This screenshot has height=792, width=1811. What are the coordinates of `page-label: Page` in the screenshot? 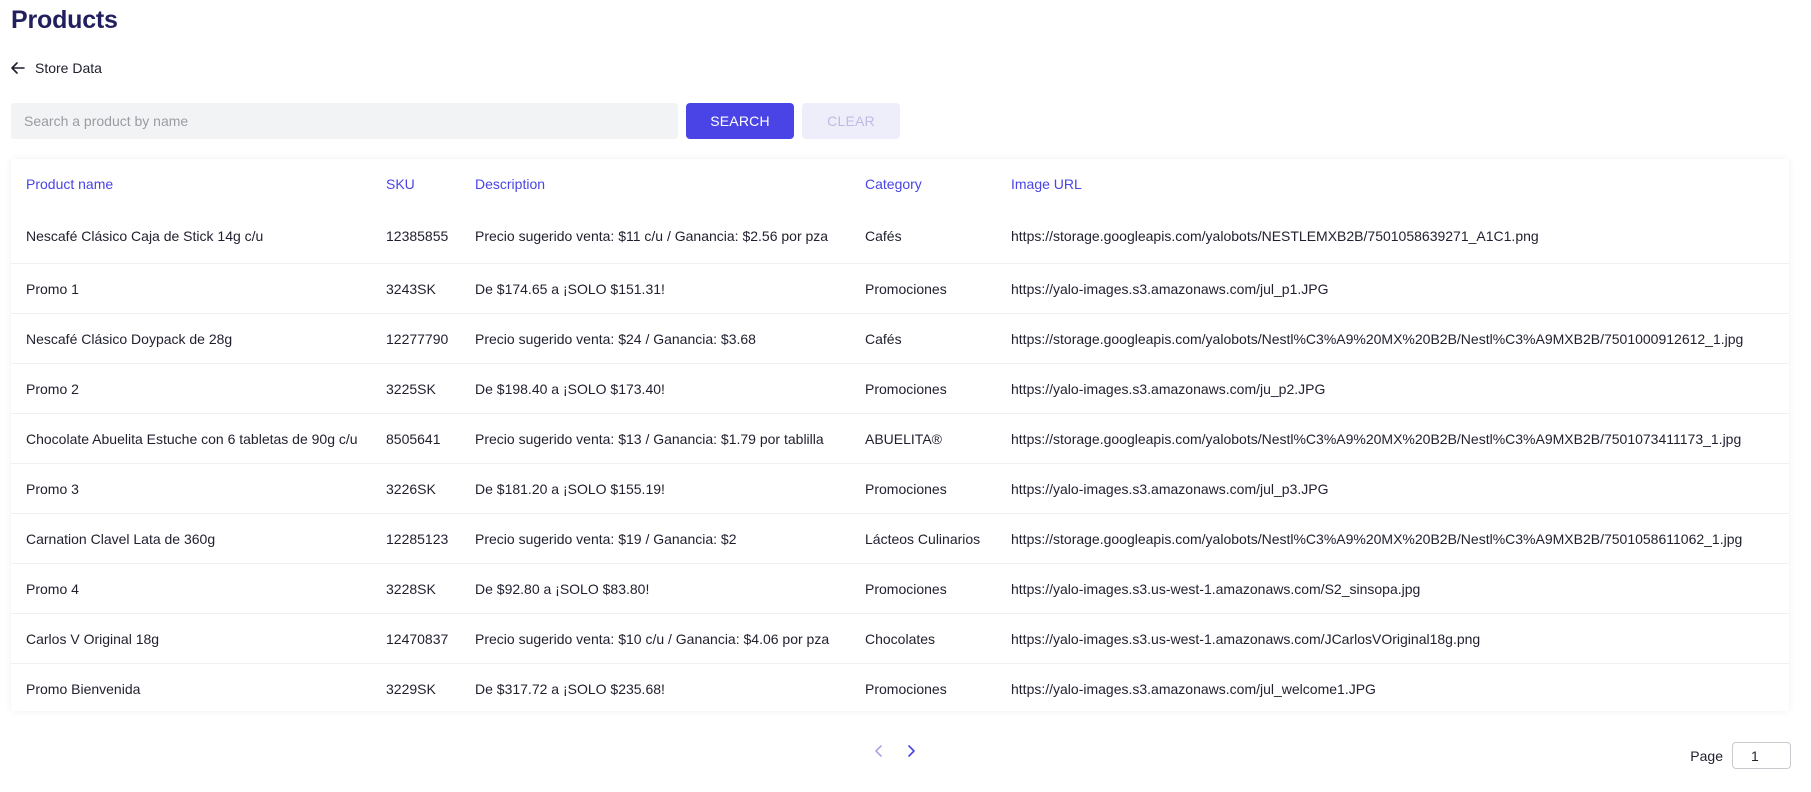 It's located at (1706, 755).